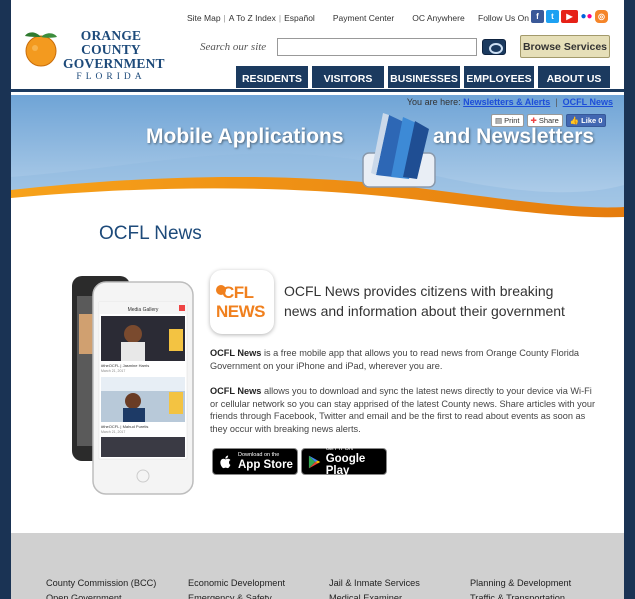 Image resolution: width=635 pixels, height=599 pixels. What do you see at coordinates (245, 136) in the screenshot?
I see `banner-title-left: Mobile Applications` at bounding box center [245, 136].